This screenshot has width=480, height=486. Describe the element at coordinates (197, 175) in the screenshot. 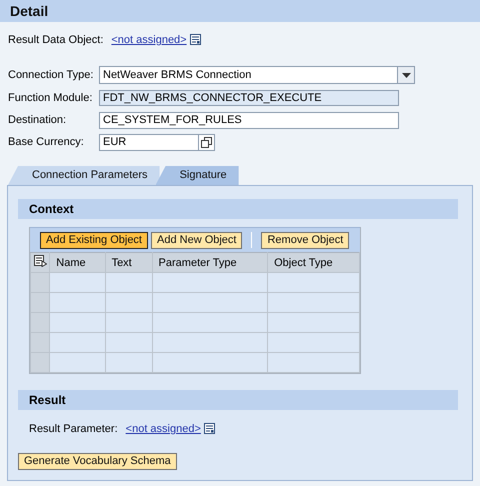

I see `tab: Signature` at that location.